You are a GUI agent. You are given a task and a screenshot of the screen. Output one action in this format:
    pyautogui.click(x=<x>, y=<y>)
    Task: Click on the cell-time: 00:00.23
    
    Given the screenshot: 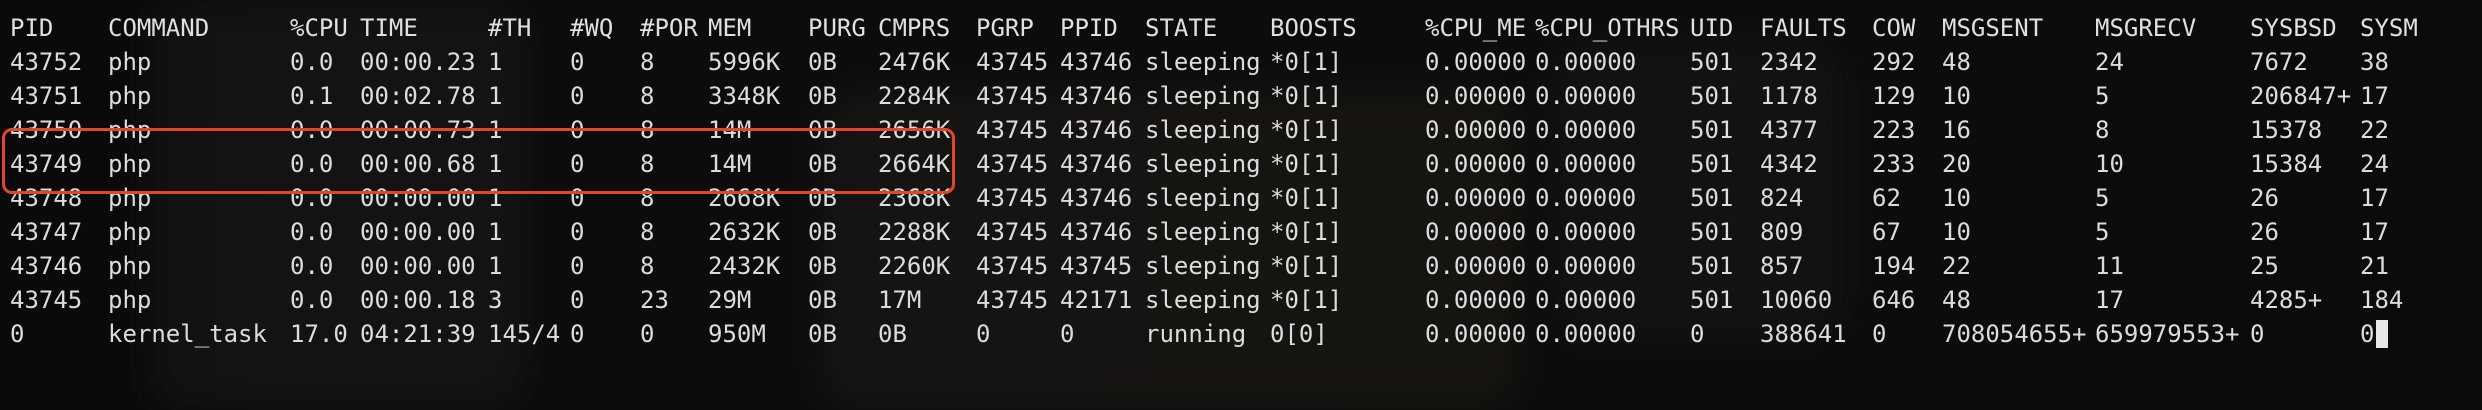 What is the action you would take?
    pyautogui.click(x=418, y=62)
    